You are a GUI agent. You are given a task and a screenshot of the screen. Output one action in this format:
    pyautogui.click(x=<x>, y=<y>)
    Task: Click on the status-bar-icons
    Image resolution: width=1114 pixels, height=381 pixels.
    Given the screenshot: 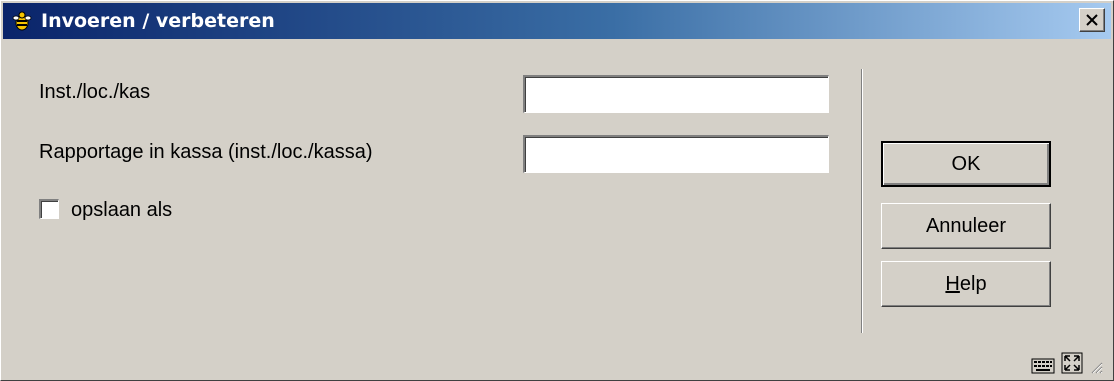 What is the action you would take?
    pyautogui.click(x=1067, y=363)
    